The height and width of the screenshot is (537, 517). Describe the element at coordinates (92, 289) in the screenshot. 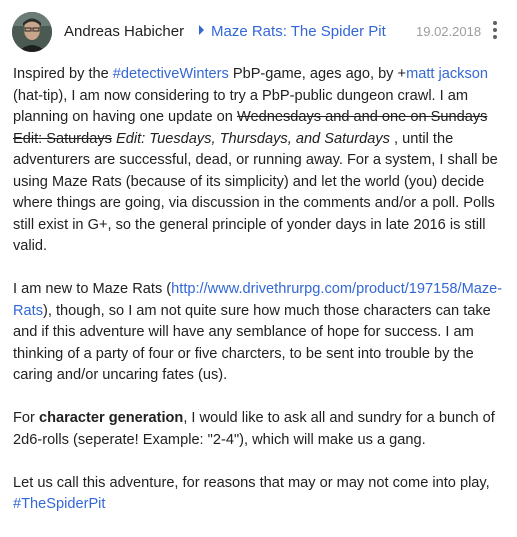

I see `text: I am new to Maze Rats (` at that location.